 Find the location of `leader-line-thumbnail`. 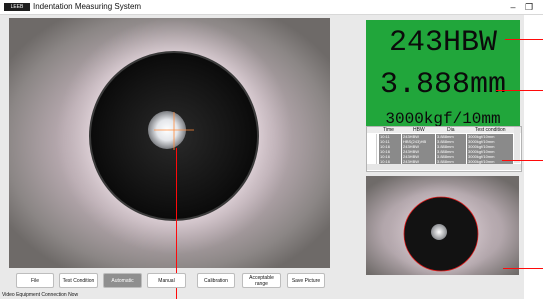

leader-line-thumbnail is located at coordinates (523, 268).